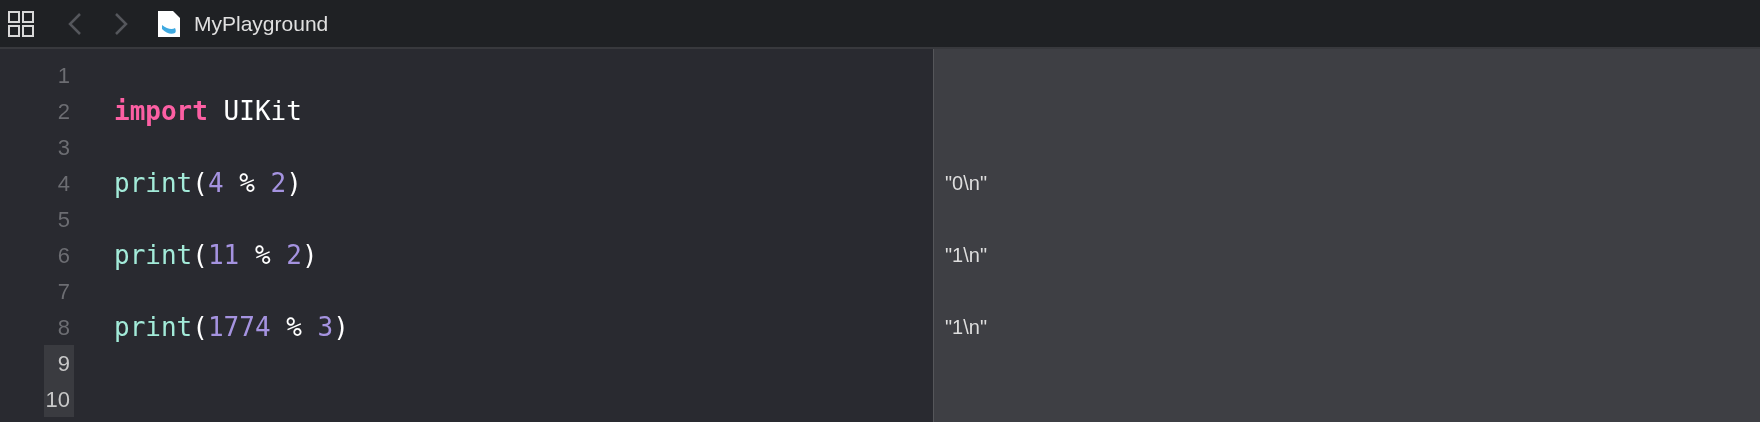  I want to click on back-icon, so click(75, 23).